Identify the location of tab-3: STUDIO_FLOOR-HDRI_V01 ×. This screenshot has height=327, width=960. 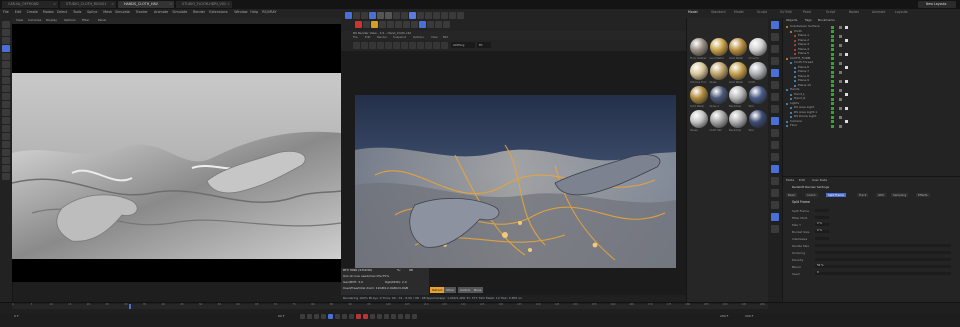
(204, 4).